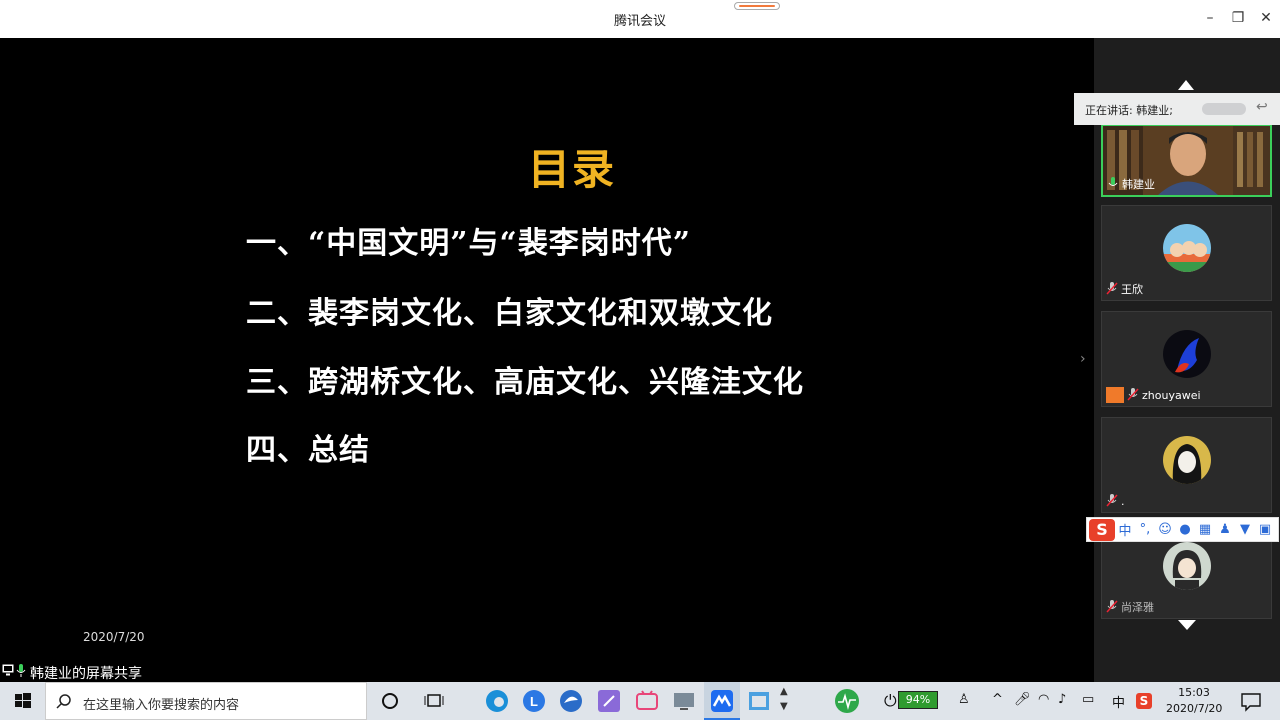 The width and height of the screenshot is (1280, 720). Describe the element at coordinates (647, 701) in the screenshot. I see `bilibili-icon` at that location.